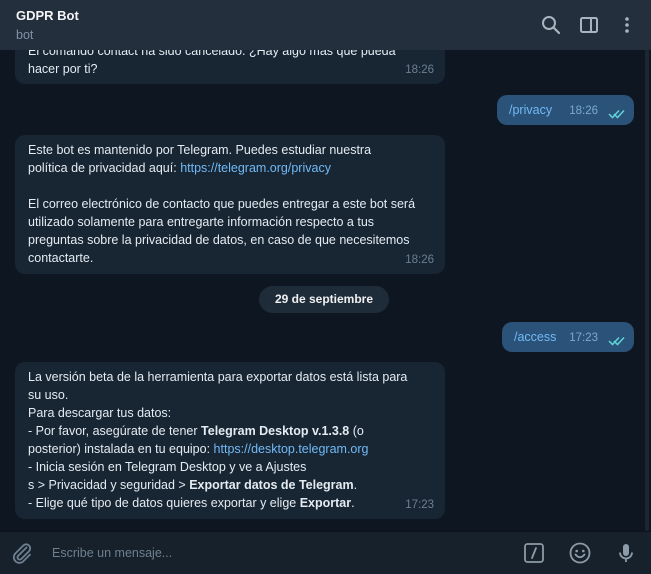 The height and width of the screenshot is (574, 651). Describe the element at coordinates (565, 110) in the screenshot. I see `outgoing-message: /privacy 18:26` at that location.